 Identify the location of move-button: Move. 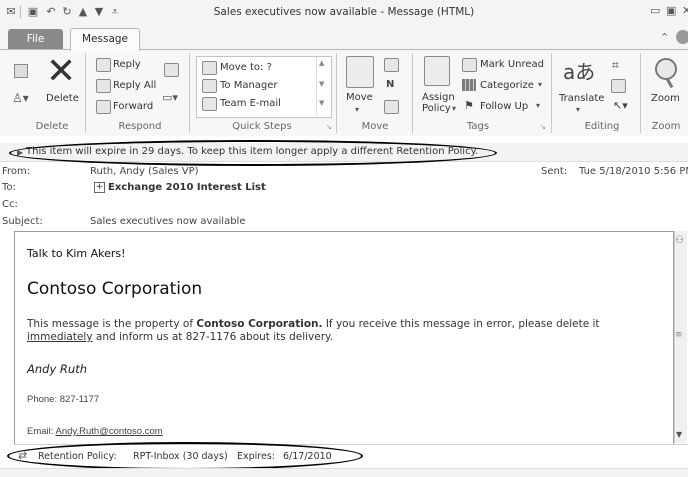
(359, 97).